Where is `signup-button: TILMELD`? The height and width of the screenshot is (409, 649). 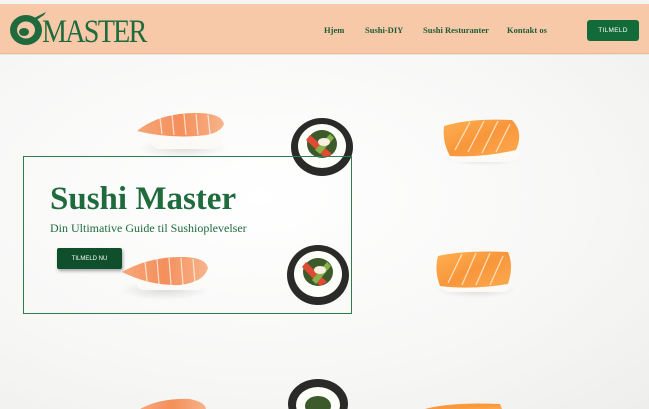 signup-button: TILMELD is located at coordinates (613, 30).